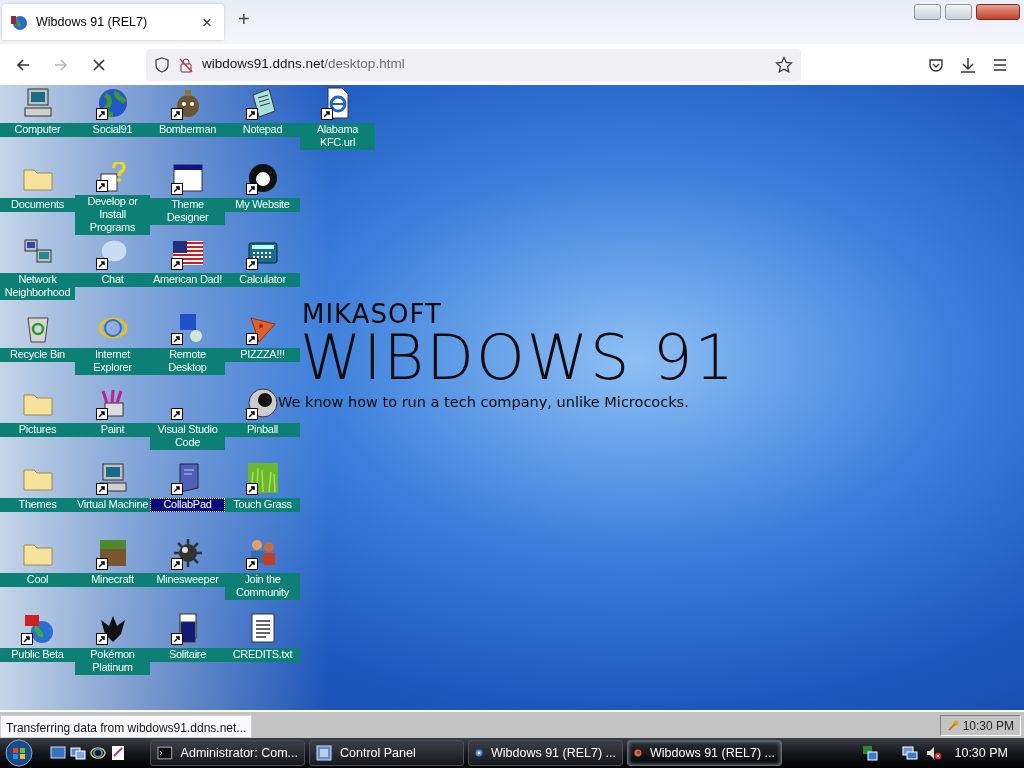 This screenshot has width=1024, height=768. What do you see at coordinates (37, 130) in the screenshot?
I see `icon-label: Computer` at bounding box center [37, 130].